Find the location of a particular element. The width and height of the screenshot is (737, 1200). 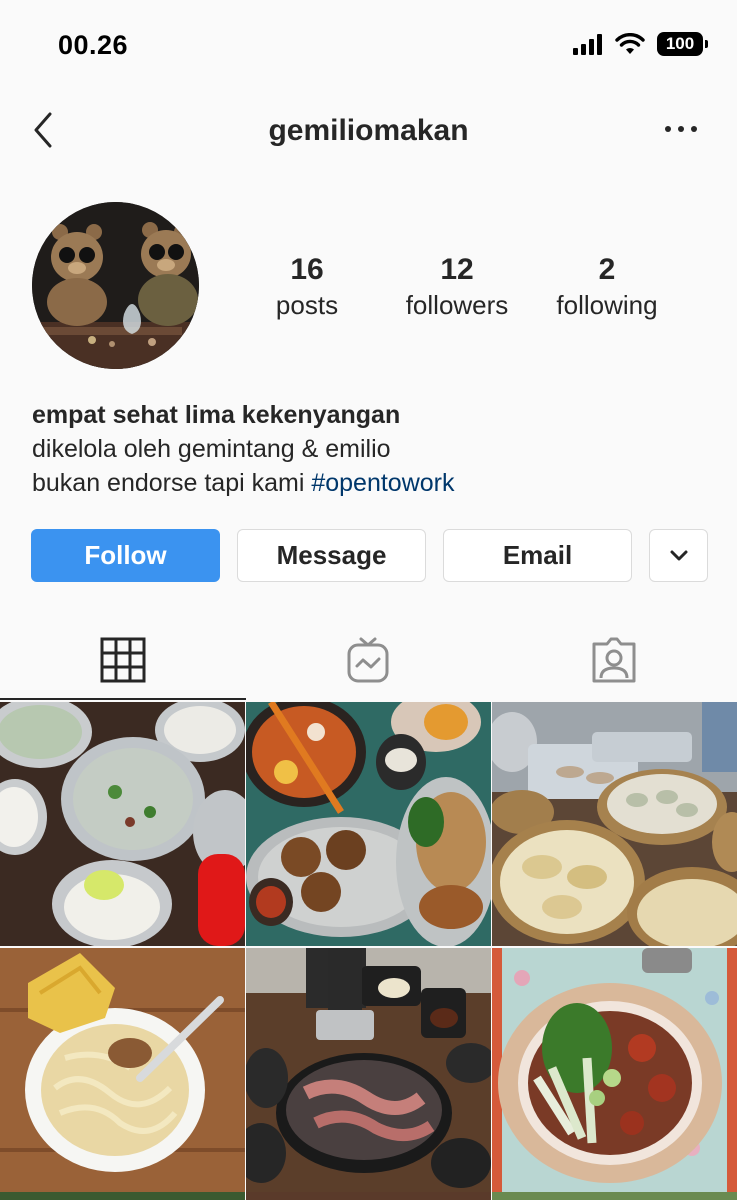

food-photo-noodle-soup is located at coordinates (122, 1070).